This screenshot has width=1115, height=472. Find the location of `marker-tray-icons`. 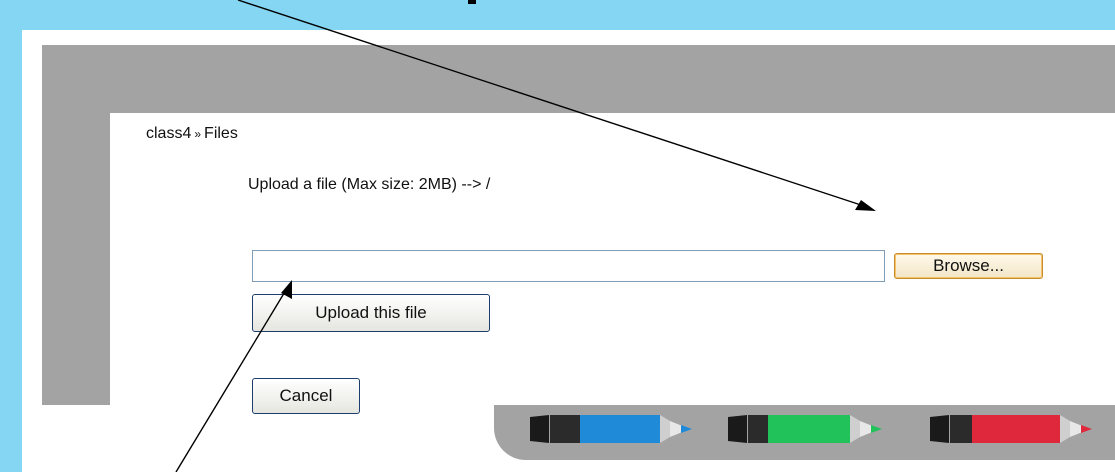

marker-tray-icons is located at coordinates (811, 429).